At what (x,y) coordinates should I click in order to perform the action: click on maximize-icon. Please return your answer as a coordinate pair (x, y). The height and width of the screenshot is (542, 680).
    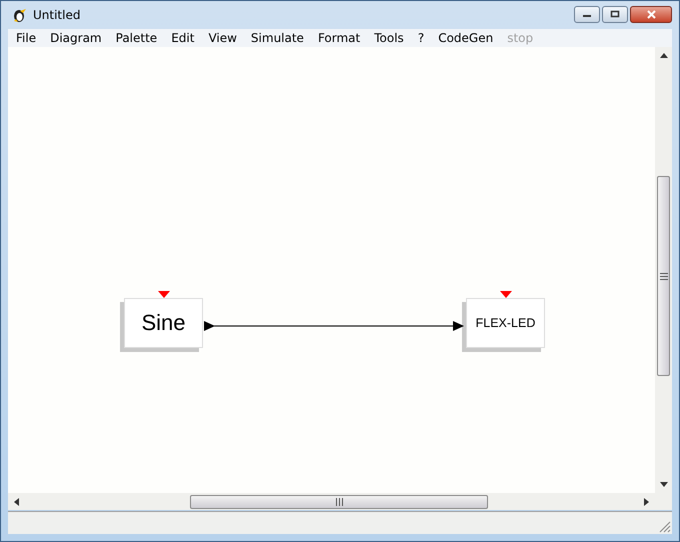
    Looking at the image, I should click on (615, 14).